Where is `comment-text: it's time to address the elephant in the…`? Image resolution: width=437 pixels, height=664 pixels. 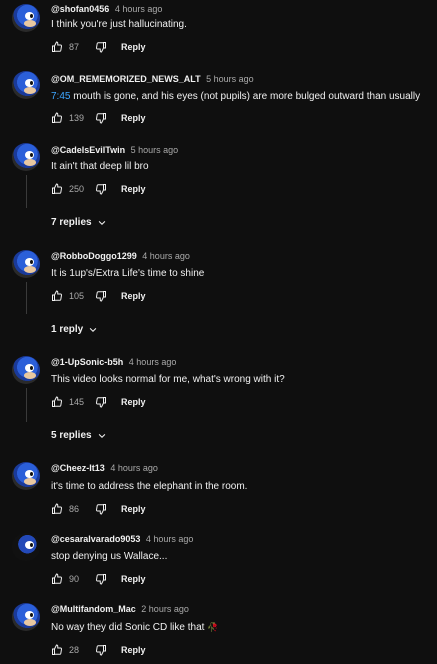
comment-text: it's time to address the elephant in the… is located at coordinates (149, 486).